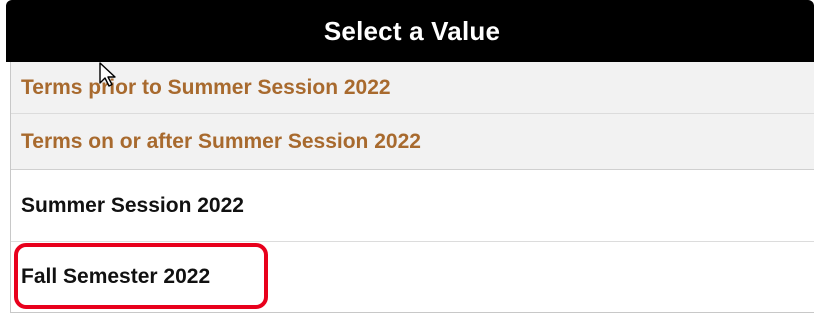 This screenshot has height=313, width=814. I want to click on list-item-label: Summer Session 2022, so click(132, 205).